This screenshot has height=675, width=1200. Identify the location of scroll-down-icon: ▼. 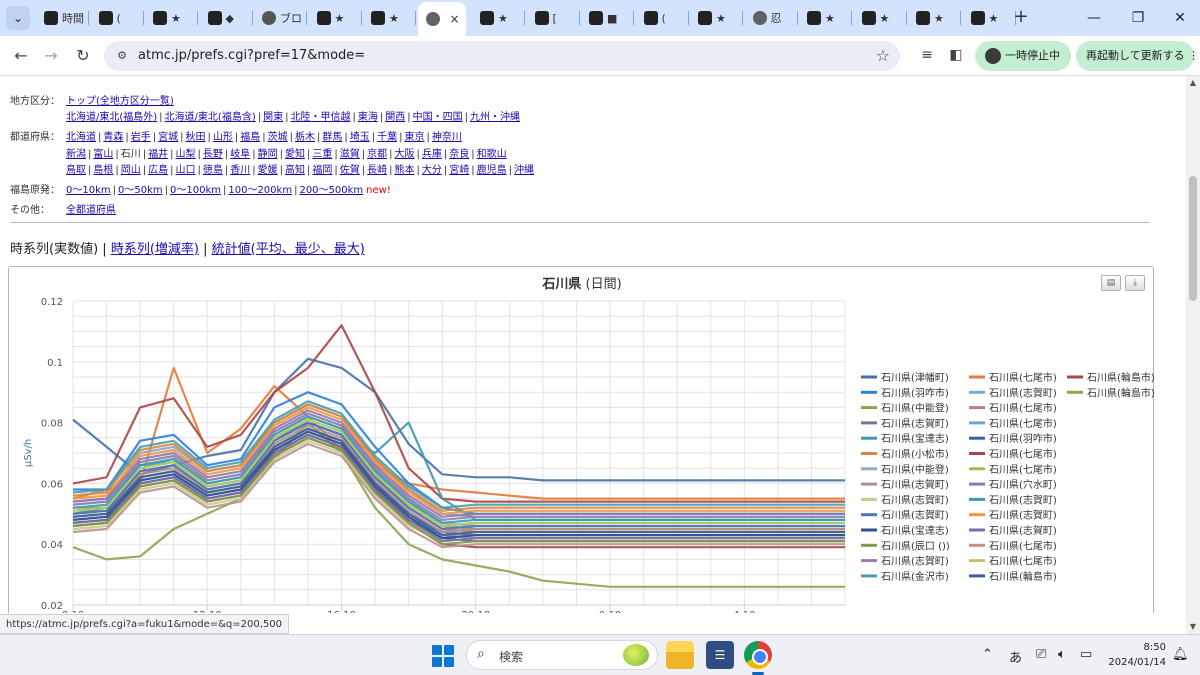
(1193, 627).